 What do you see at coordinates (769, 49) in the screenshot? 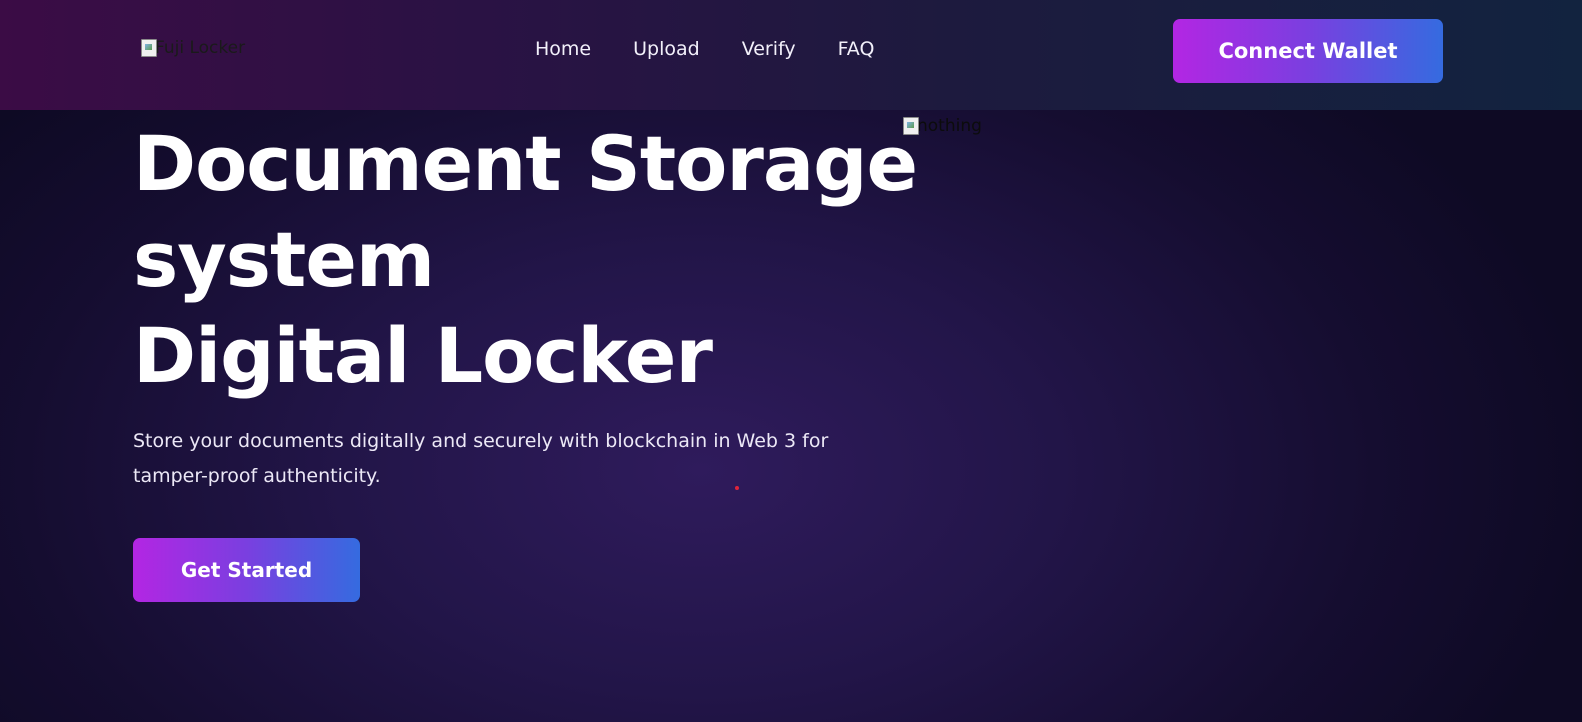
I see `nav-link-verify: Verify` at bounding box center [769, 49].